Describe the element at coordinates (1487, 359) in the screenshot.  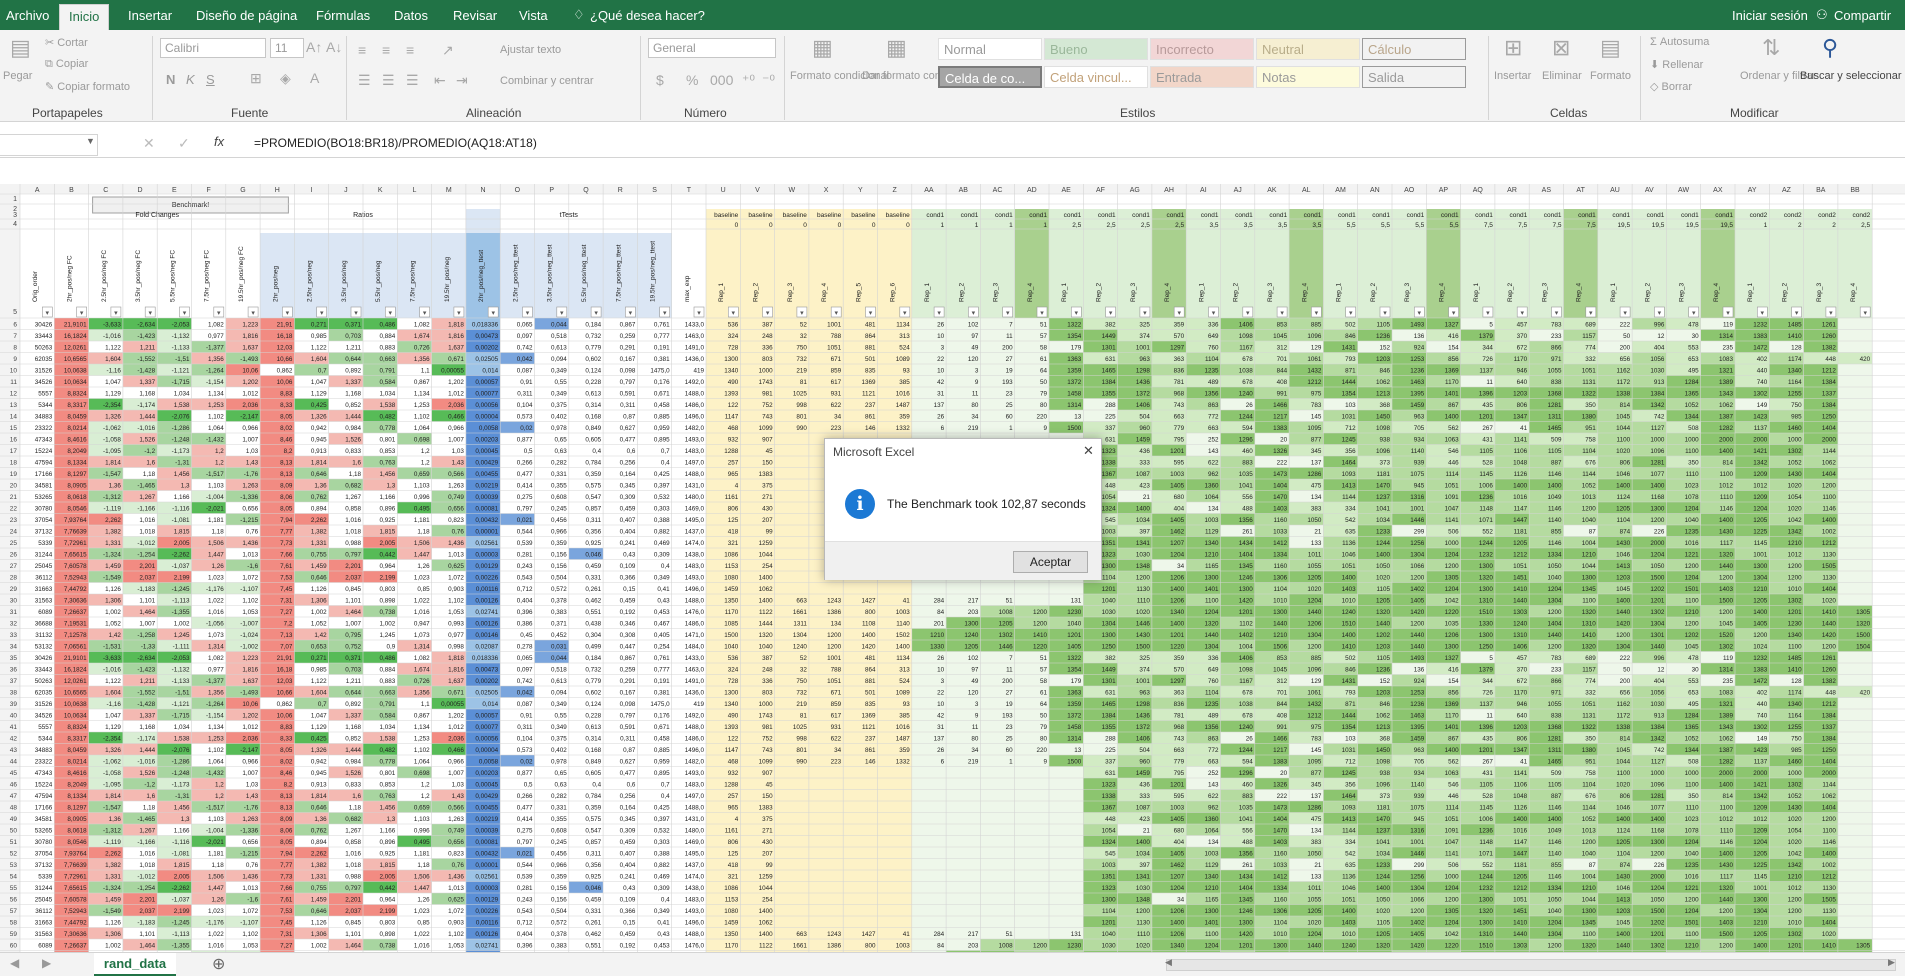
I see `cell-value: 726` at that location.